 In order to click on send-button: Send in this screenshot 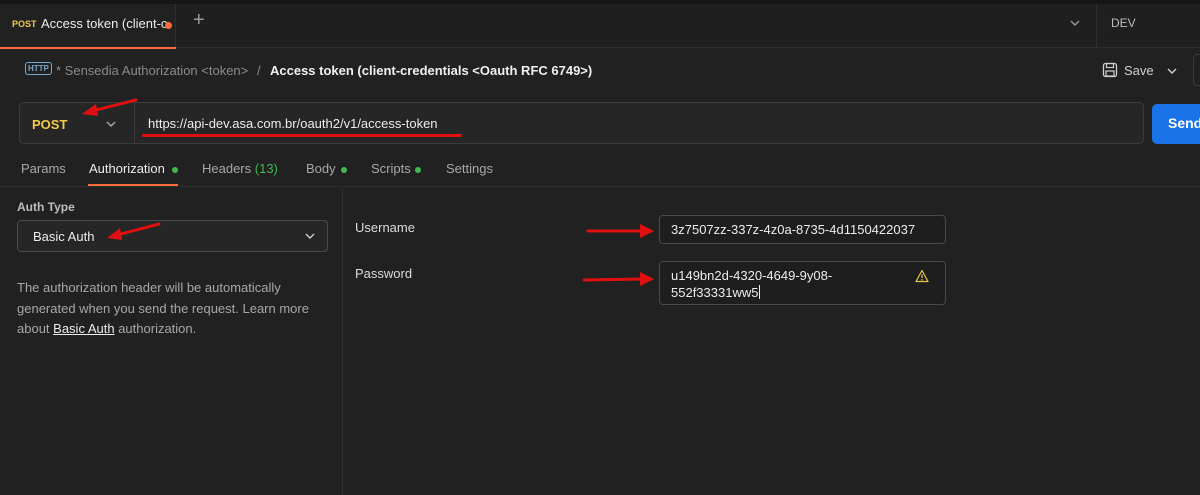, I will do `click(1176, 124)`.